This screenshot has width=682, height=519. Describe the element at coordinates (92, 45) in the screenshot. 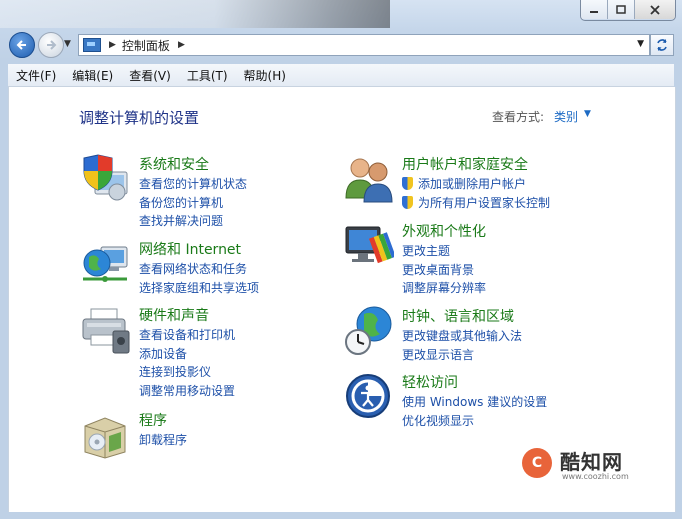

I see `control-panel-icon` at that location.